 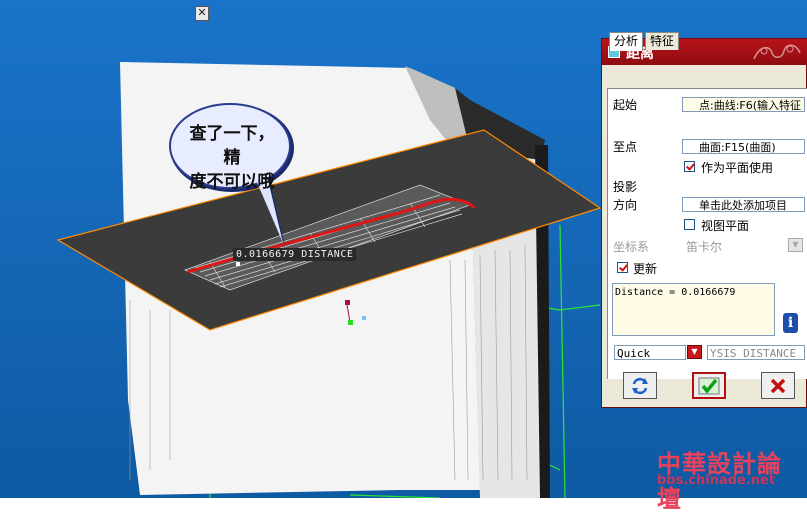 What do you see at coordinates (689, 224) in the screenshot?
I see `view-plane-checkbox` at bounding box center [689, 224].